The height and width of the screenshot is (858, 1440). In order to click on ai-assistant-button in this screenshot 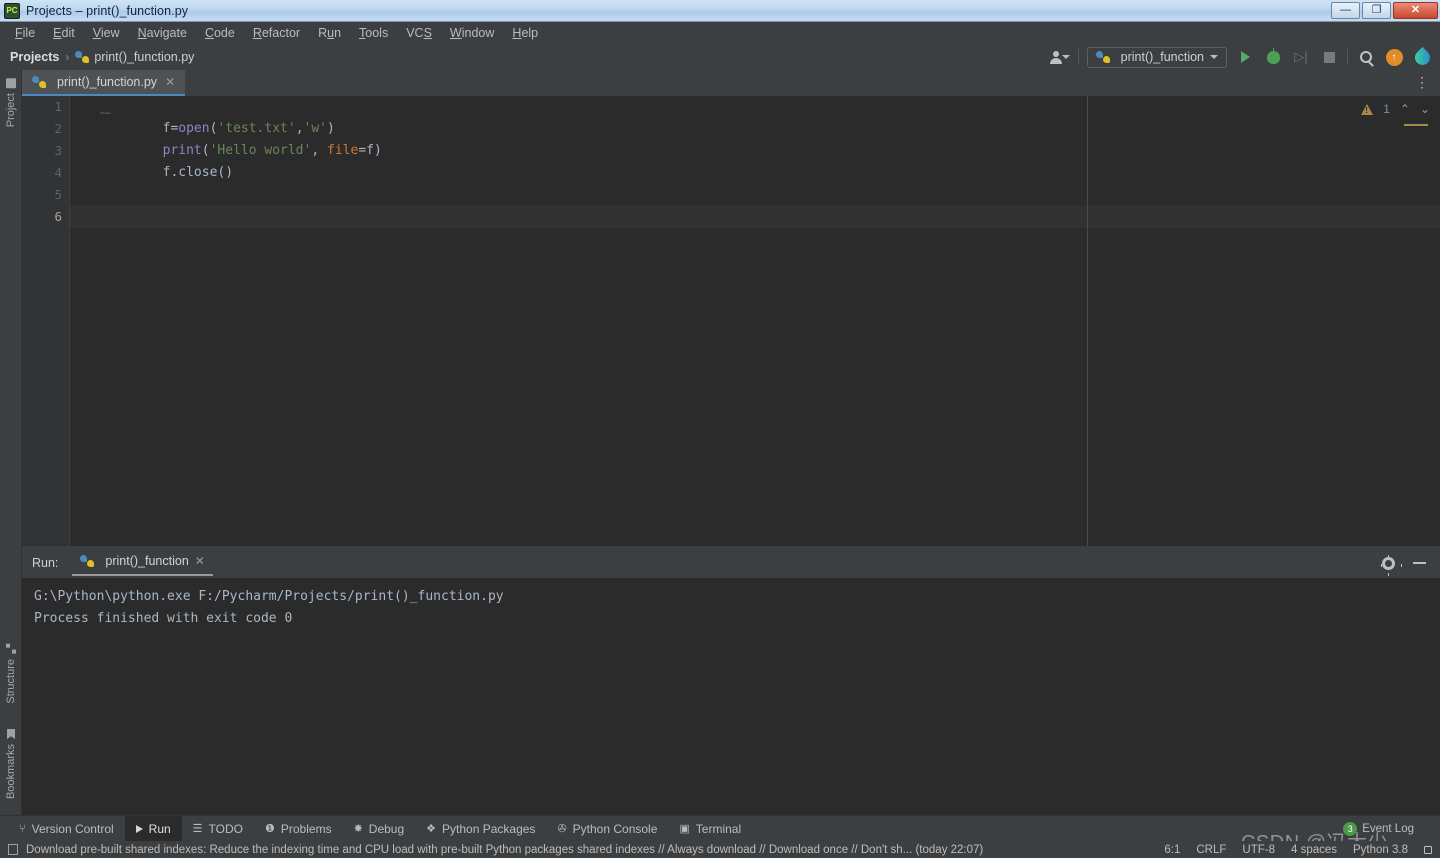, I will do `click(1422, 57)`.